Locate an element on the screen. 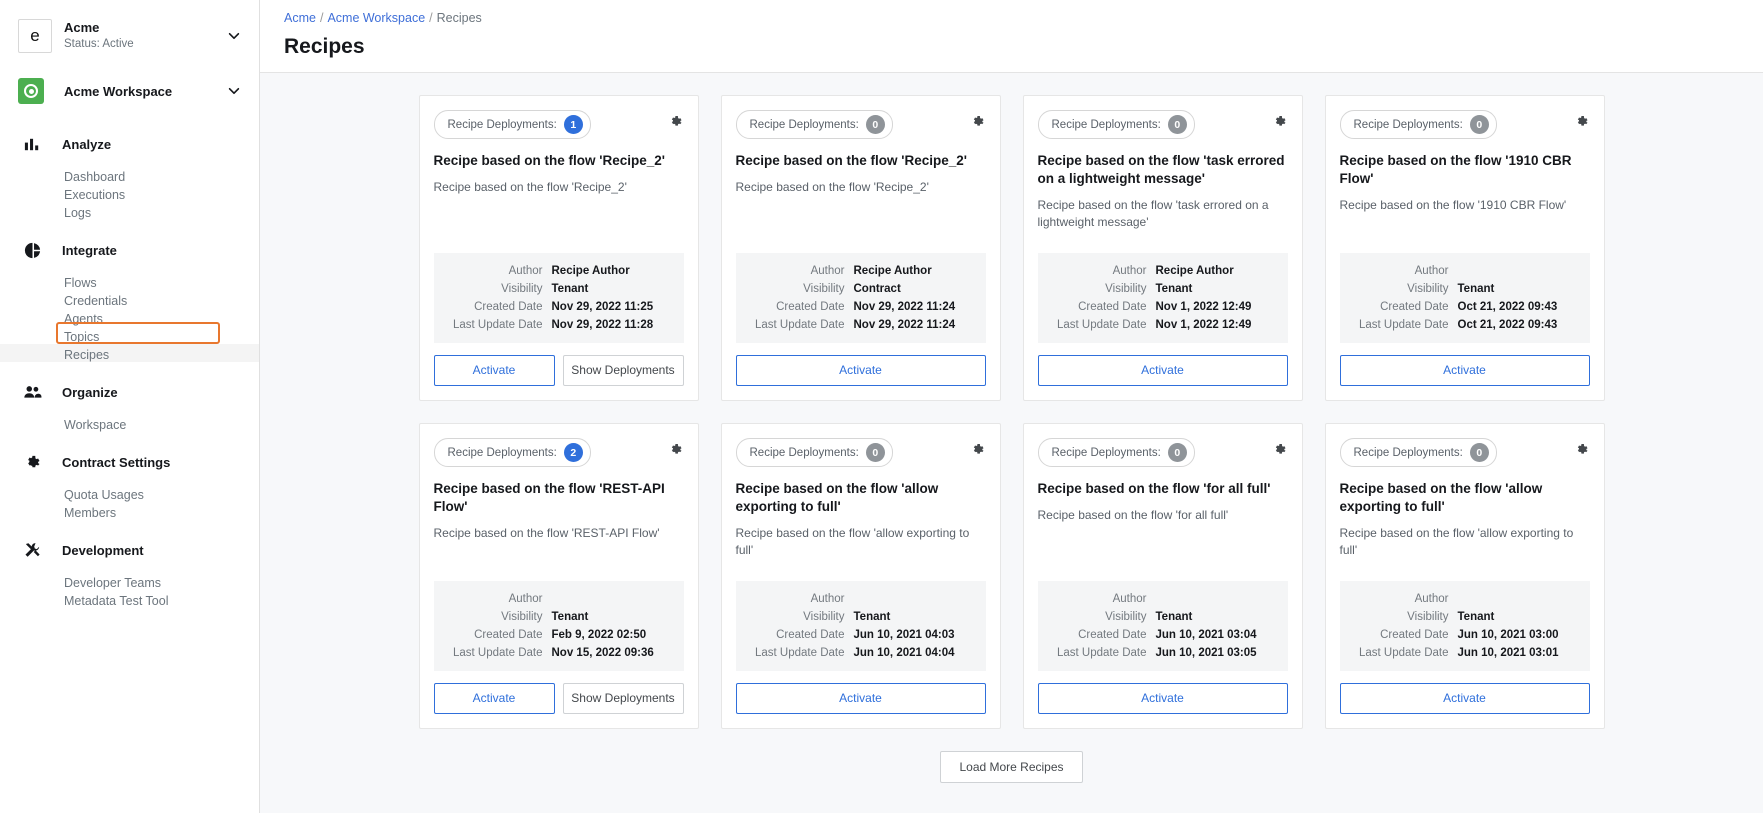 The height and width of the screenshot is (813, 1763). sidebar-item-quota-usages: Quota Usages is located at coordinates (129, 493).